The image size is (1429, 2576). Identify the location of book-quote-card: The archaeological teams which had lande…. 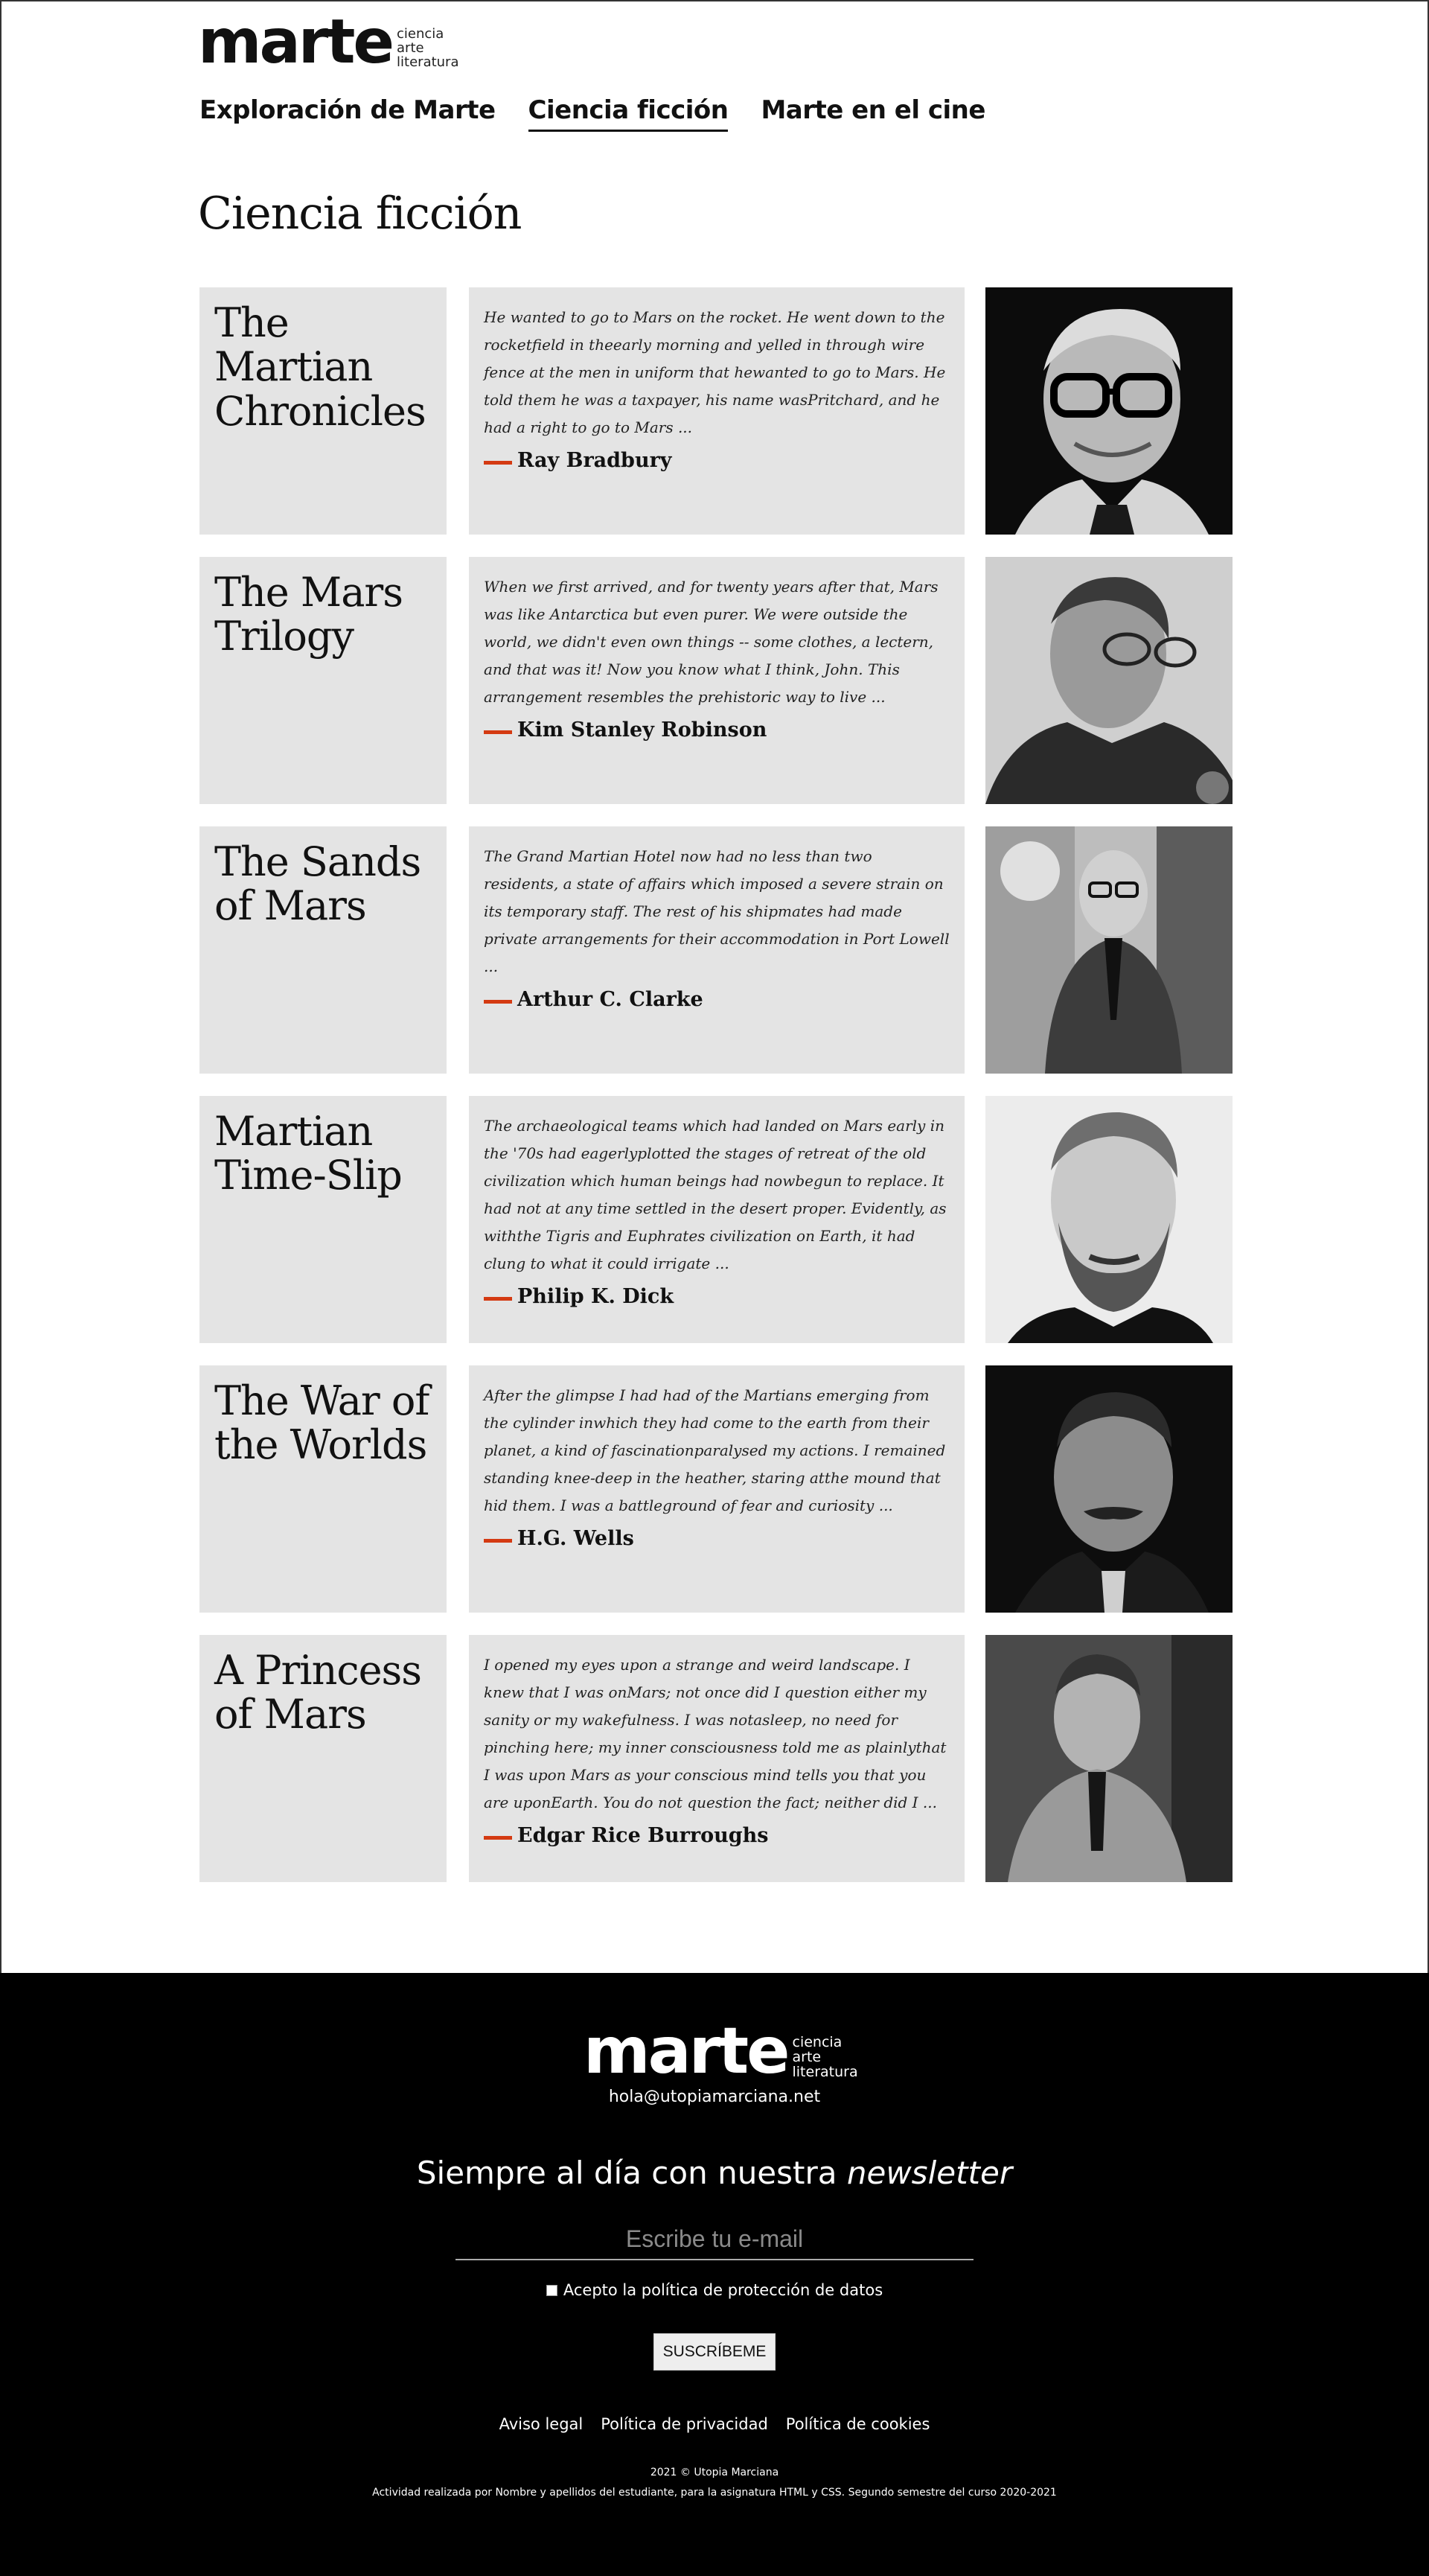
(717, 1219).